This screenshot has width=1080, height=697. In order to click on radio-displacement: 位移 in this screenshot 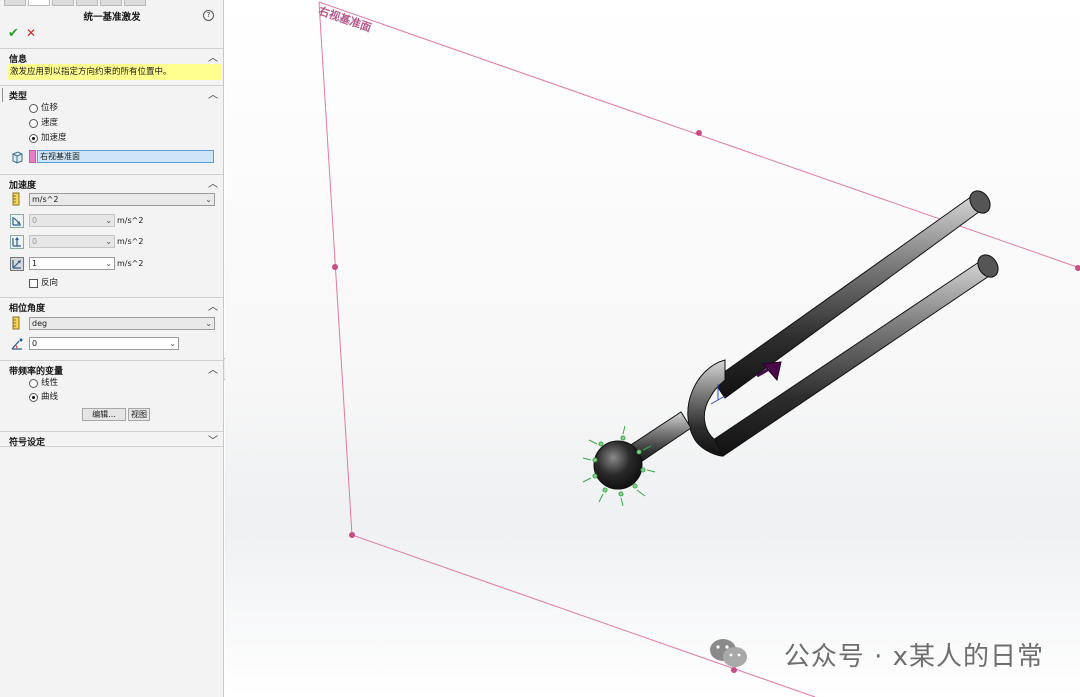, I will do `click(43, 108)`.